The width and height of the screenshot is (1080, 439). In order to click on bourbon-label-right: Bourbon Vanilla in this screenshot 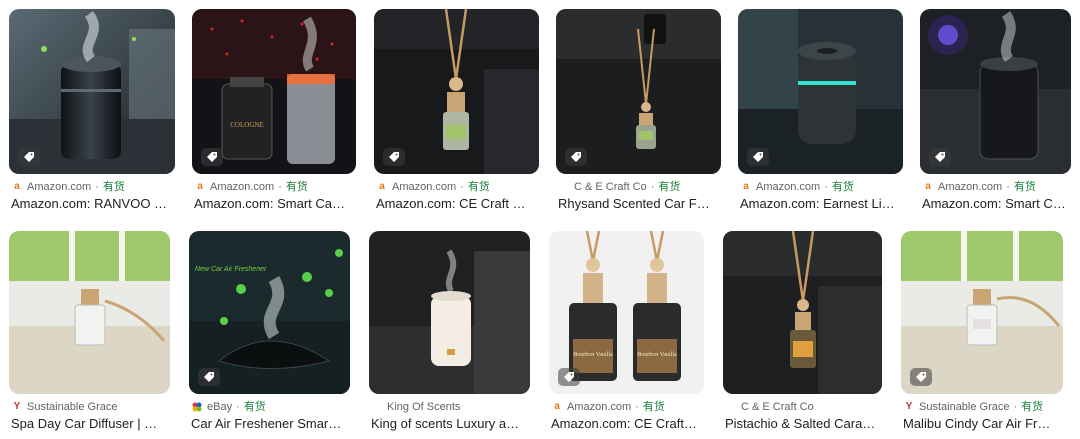, I will do `click(657, 355)`.